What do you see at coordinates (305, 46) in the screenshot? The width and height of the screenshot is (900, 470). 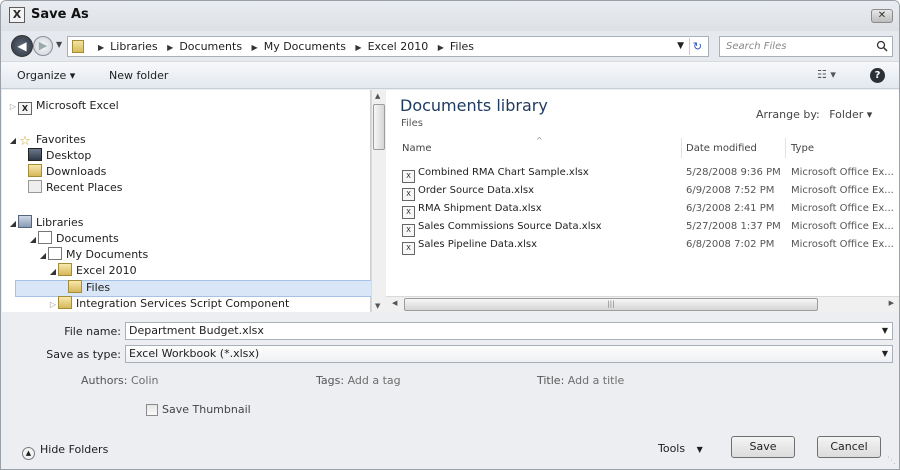 I see `breadcrumb-my-documents: My Documents` at bounding box center [305, 46].